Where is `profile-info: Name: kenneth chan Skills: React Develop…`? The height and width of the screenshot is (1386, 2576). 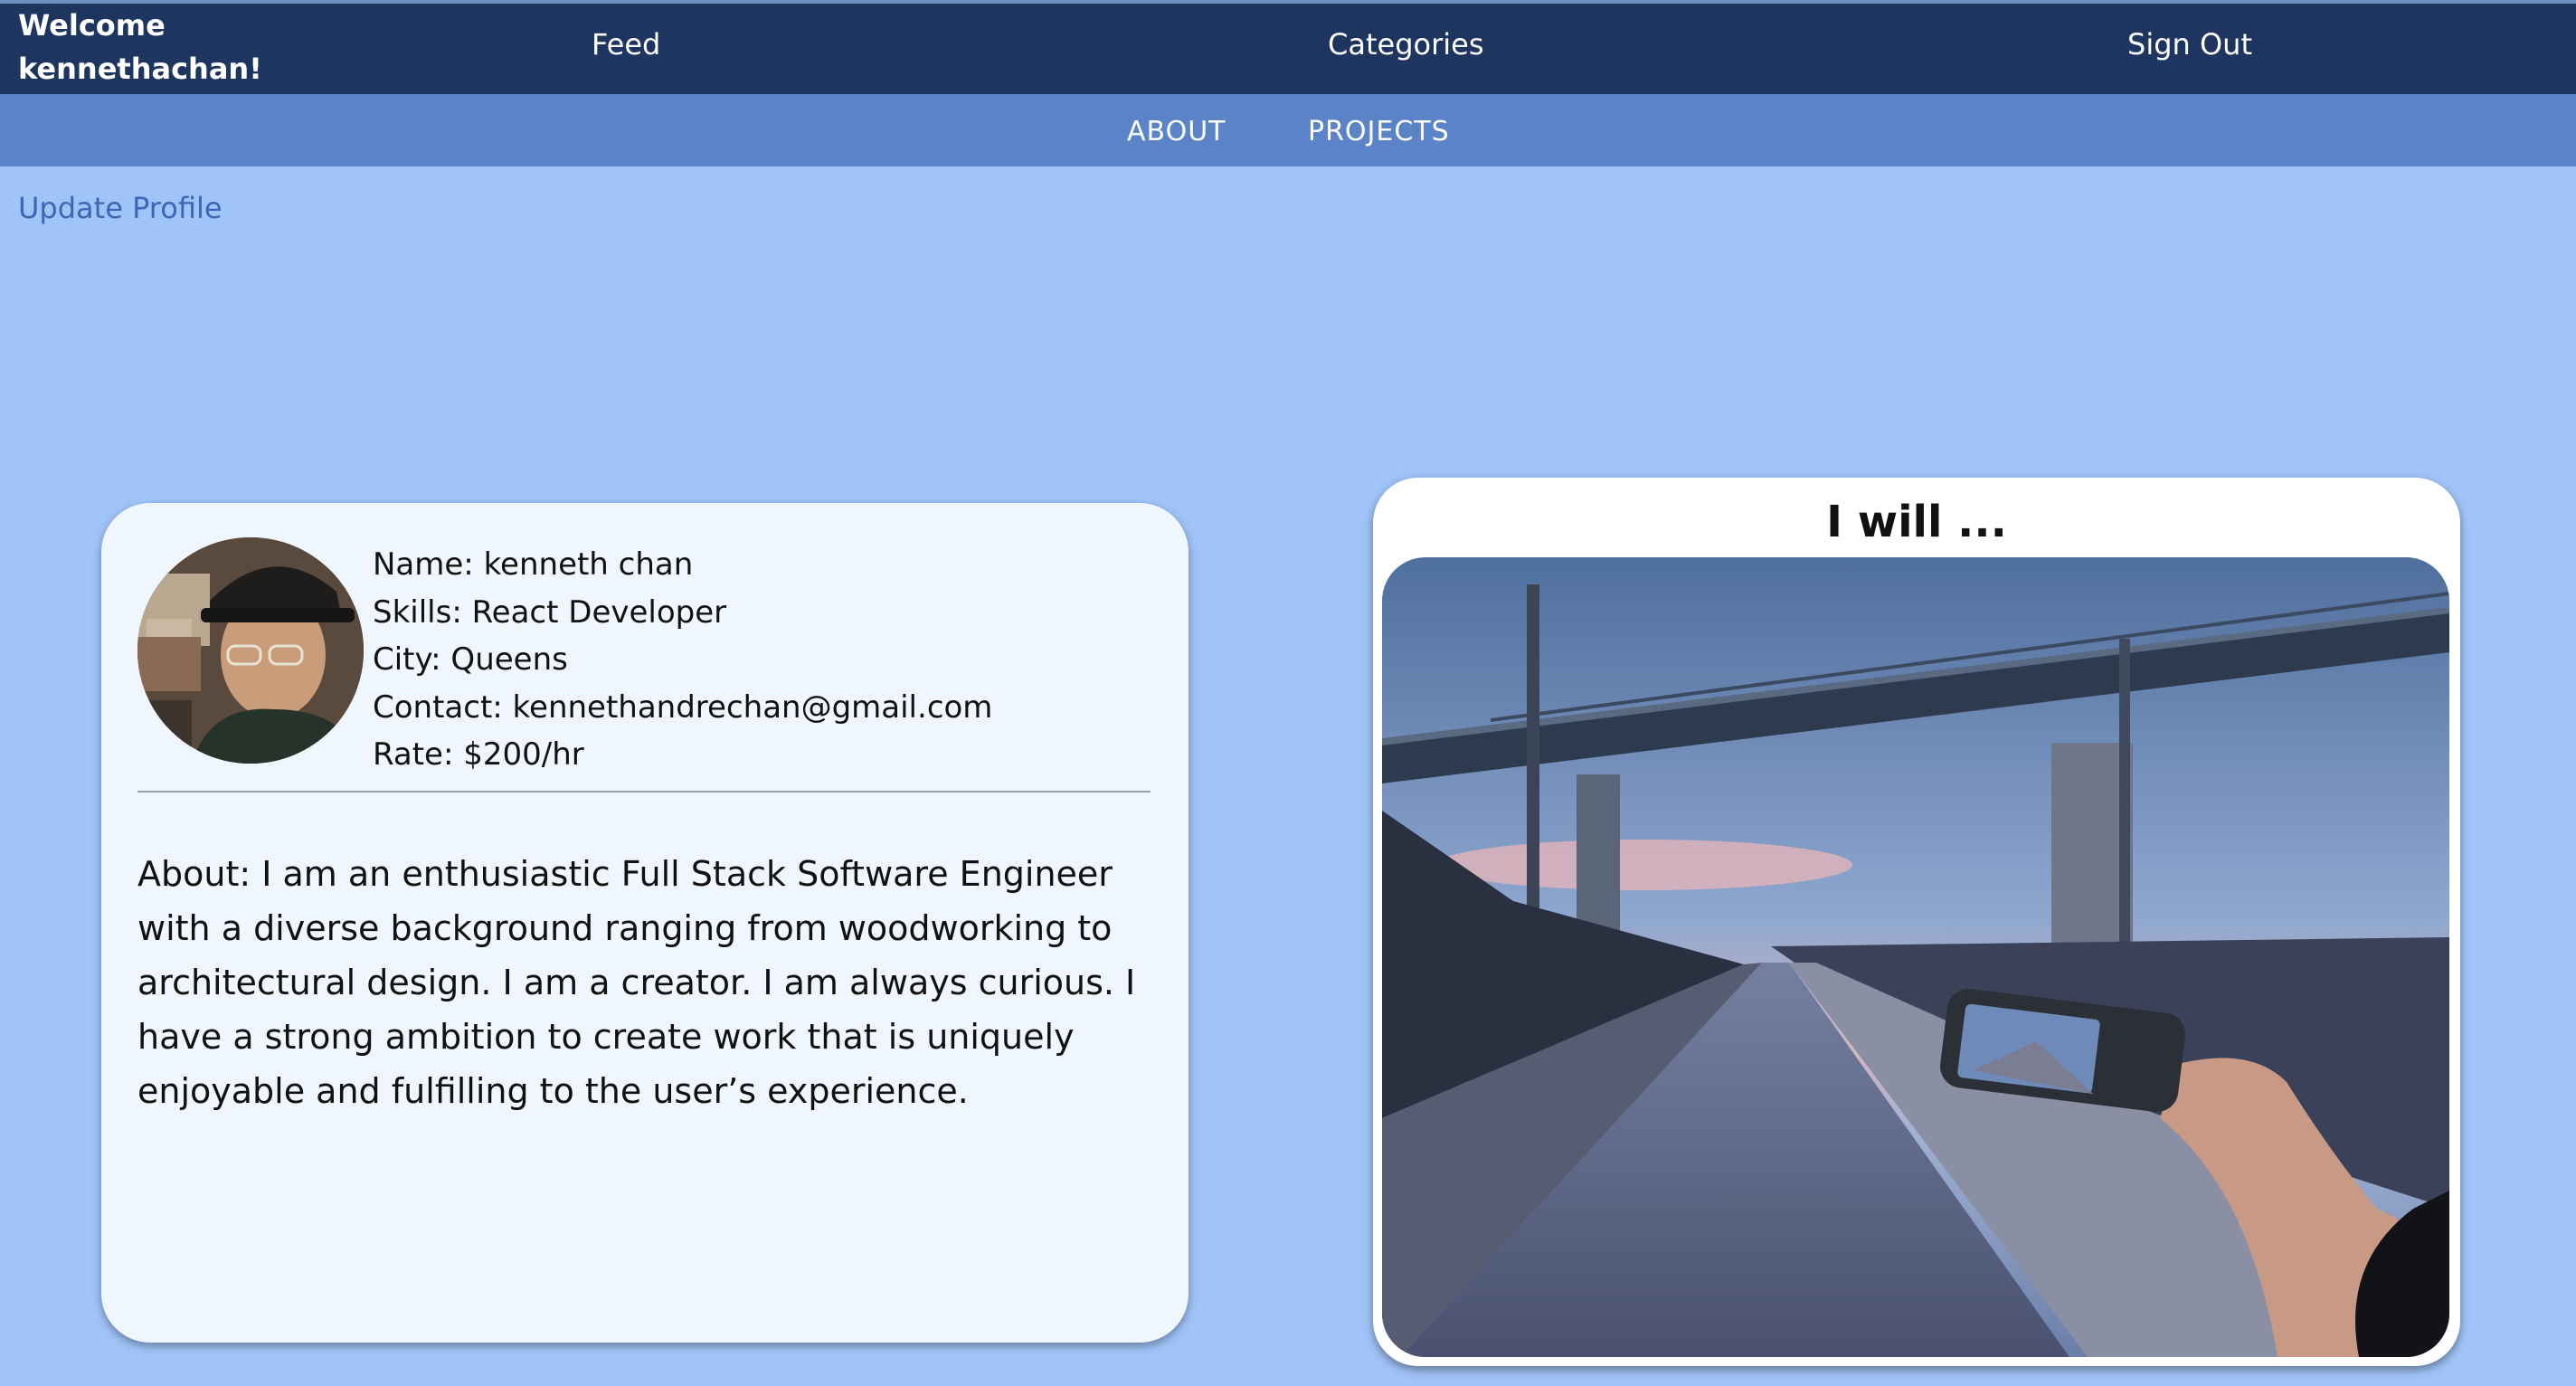
profile-info: Name: kenneth chan Skills: React Develop… is located at coordinates (682, 660).